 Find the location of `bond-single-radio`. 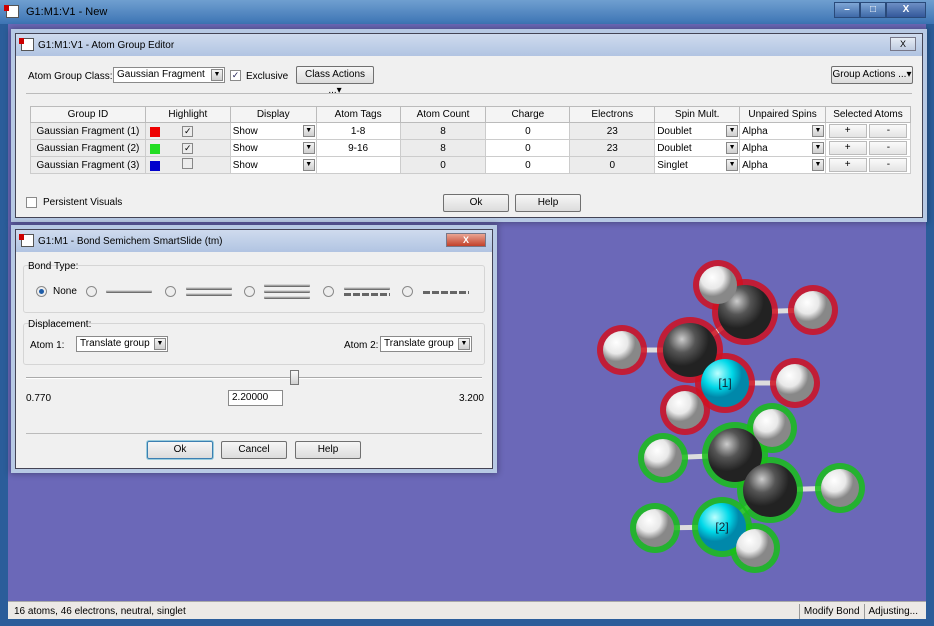

bond-single-radio is located at coordinates (91, 291).